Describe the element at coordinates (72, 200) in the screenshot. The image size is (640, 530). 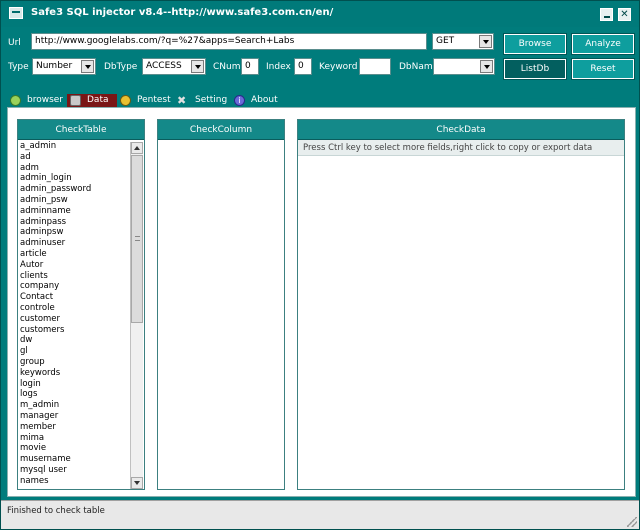
I see `list-item: admin_psw` at that location.